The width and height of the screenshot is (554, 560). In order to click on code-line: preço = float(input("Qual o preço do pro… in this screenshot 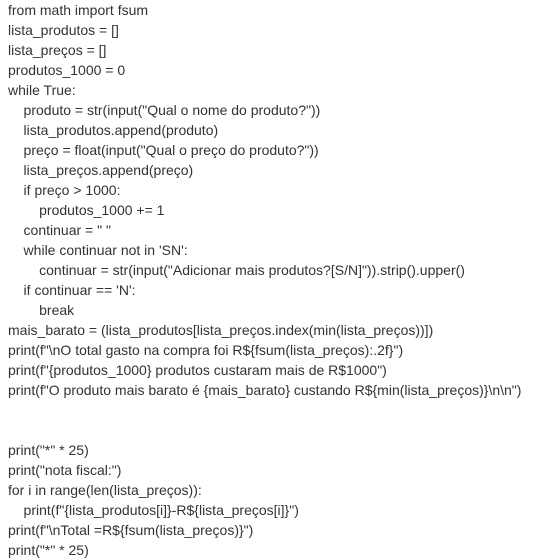, I will do `click(163, 150)`.